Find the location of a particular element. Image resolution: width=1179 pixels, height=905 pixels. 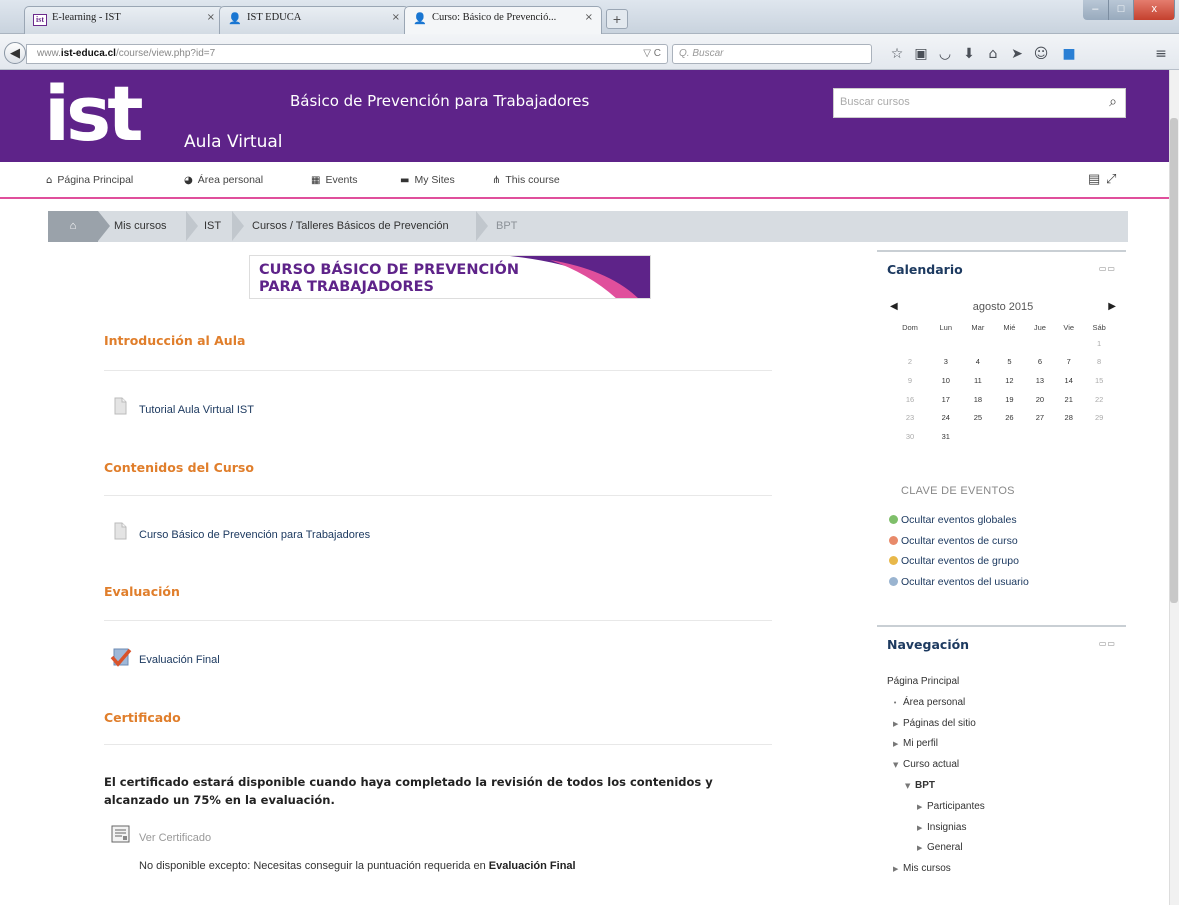

browser-tab-elearning: ist E-learning - IST × is located at coordinates (124, 20).